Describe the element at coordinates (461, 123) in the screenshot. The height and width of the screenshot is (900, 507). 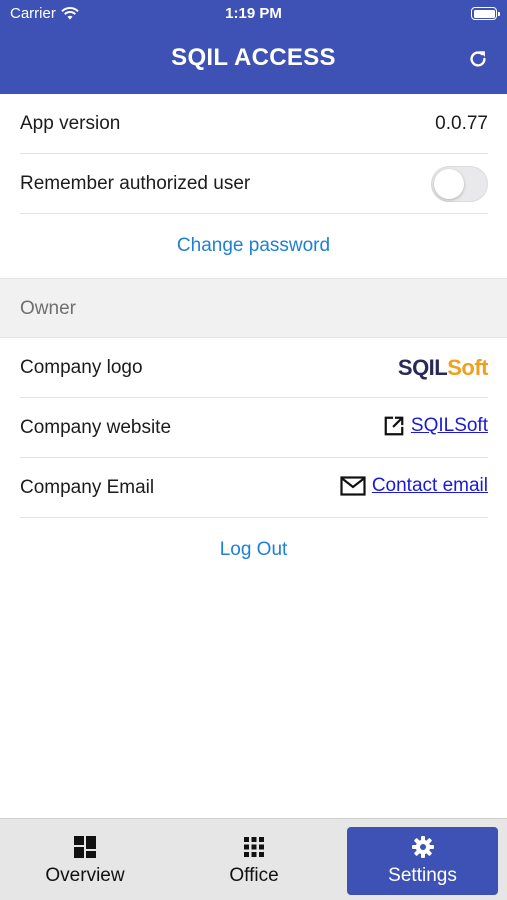
I see `app-version-value: 0.0.77` at that location.